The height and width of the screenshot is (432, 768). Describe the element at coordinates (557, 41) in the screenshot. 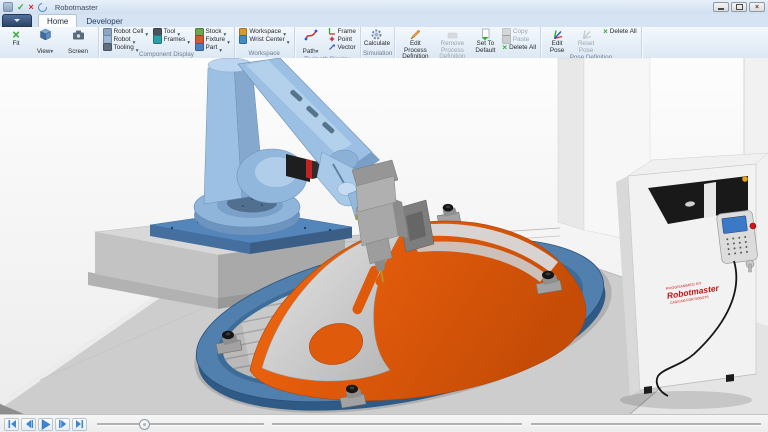

I see `edit-pose-button: Edit Pose` at that location.